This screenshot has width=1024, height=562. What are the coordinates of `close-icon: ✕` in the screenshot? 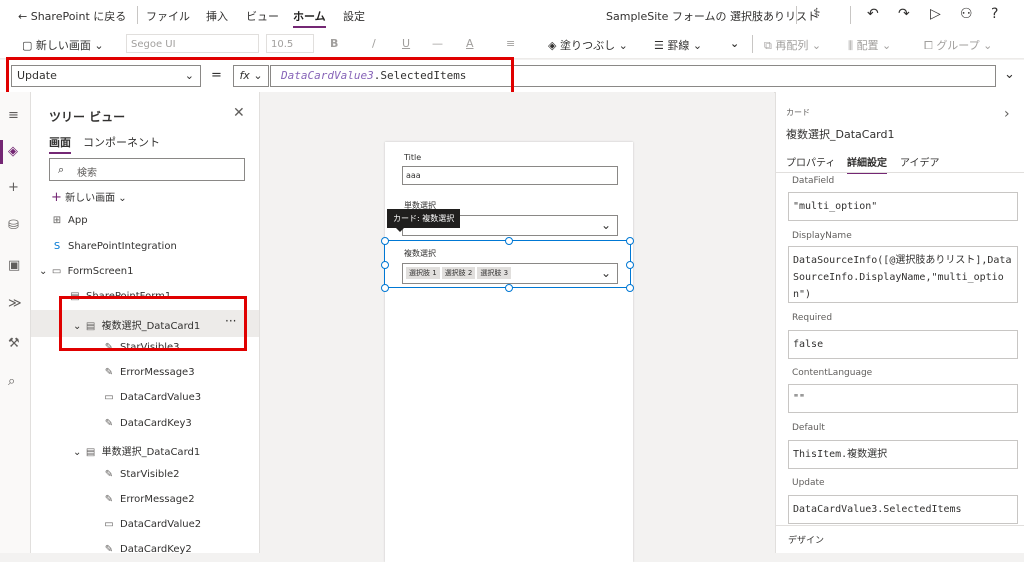 It's located at (239, 113).